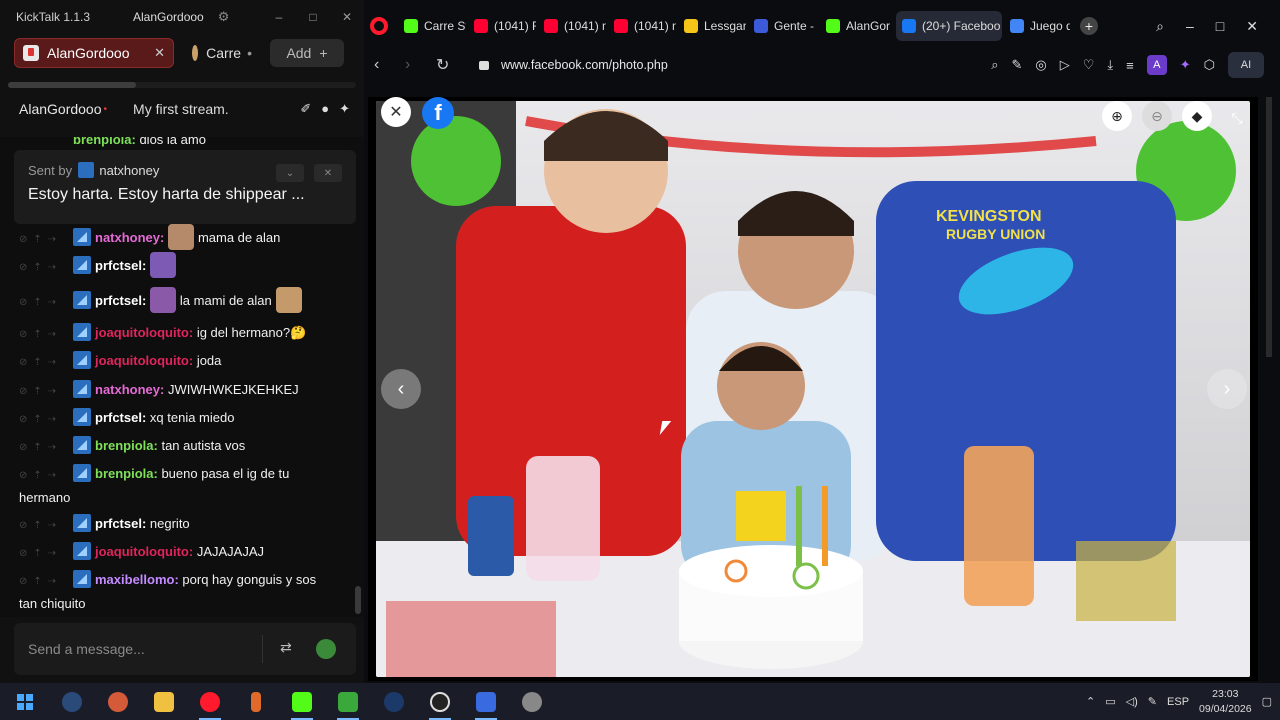 The width and height of the screenshot is (1280, 720). What do you see at coordinates (210, 701) in the screenshot?
I see `opera-icon` at bounding box center [210, 701].